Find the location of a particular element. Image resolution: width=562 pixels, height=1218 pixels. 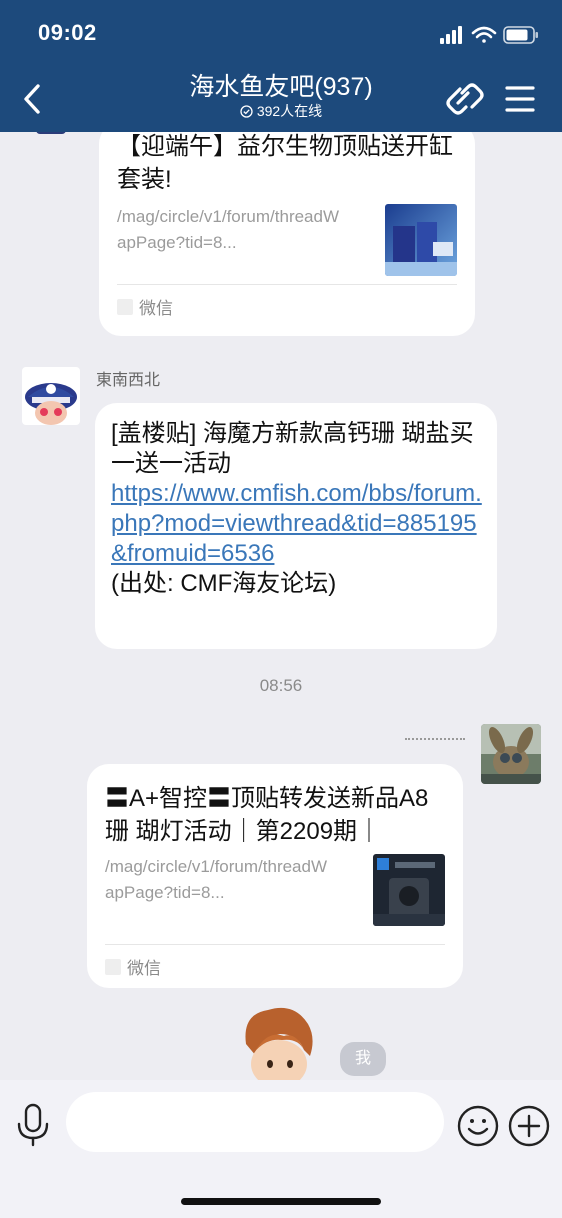

card-title: 〓A+智控〓顶贴转发送新品A8珊 瑚灯活动｜第2209期｜ is located at coordinates (267, 815).